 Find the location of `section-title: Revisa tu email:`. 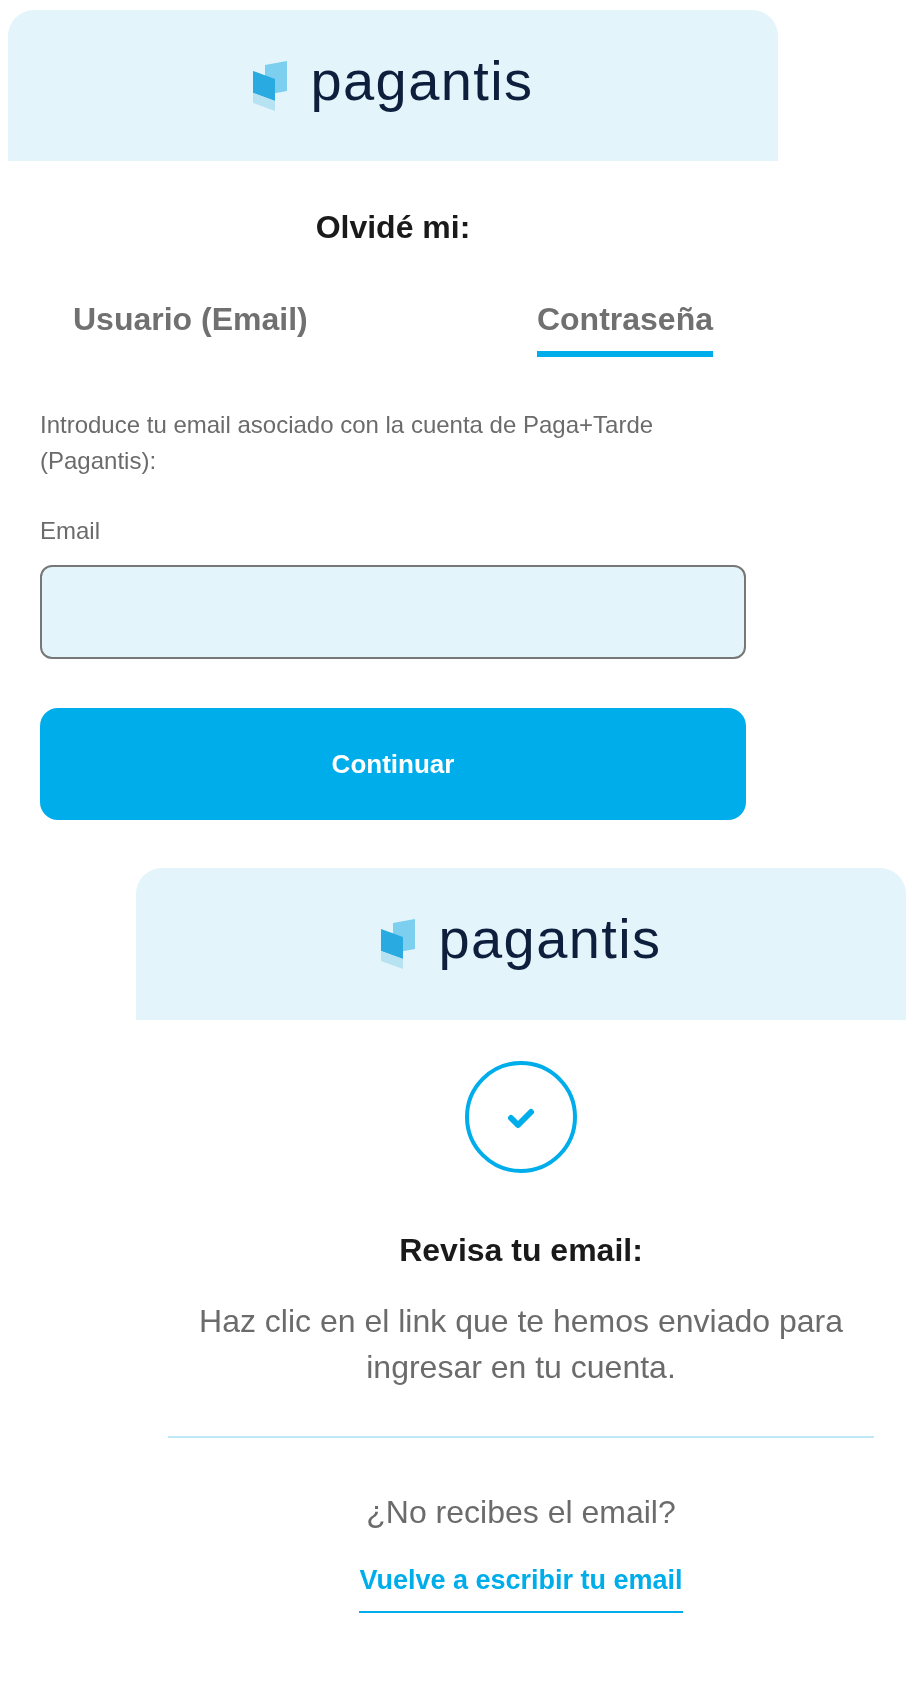

section-title: Revisa tu email: is located at coordinates (521, 1250).